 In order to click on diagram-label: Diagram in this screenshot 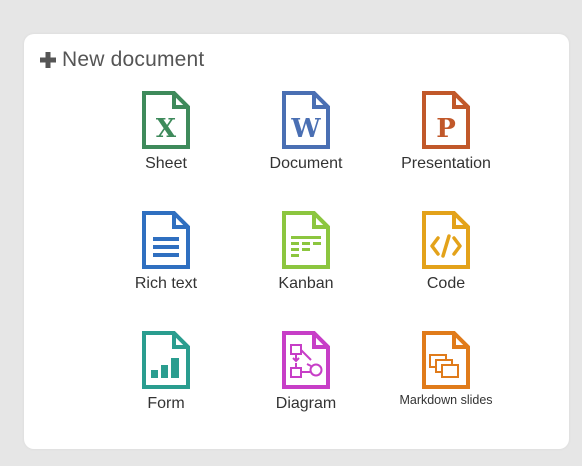, I will do `click(306, 403)`.